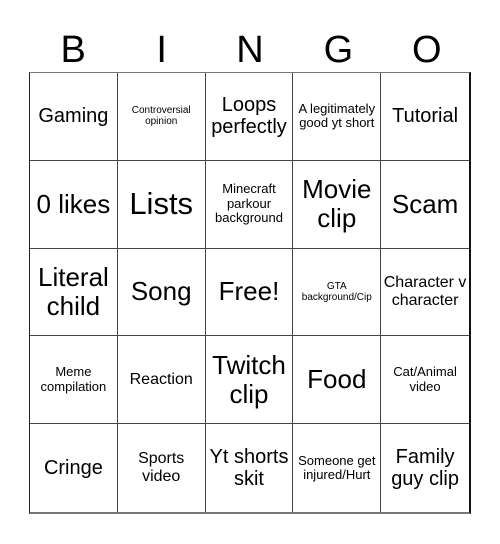 Image resolution: width=500 pixels, height=544 pixels. I want to click on bingo-cell: Someone get injured/Hurt, so click(337, 468).